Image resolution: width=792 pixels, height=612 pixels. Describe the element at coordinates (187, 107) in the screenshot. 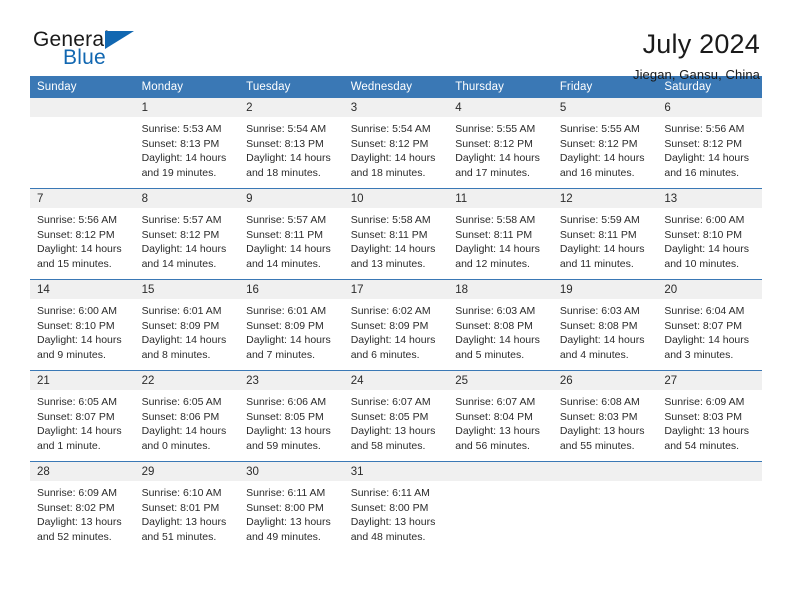

I see `day-number: 1` at that location.